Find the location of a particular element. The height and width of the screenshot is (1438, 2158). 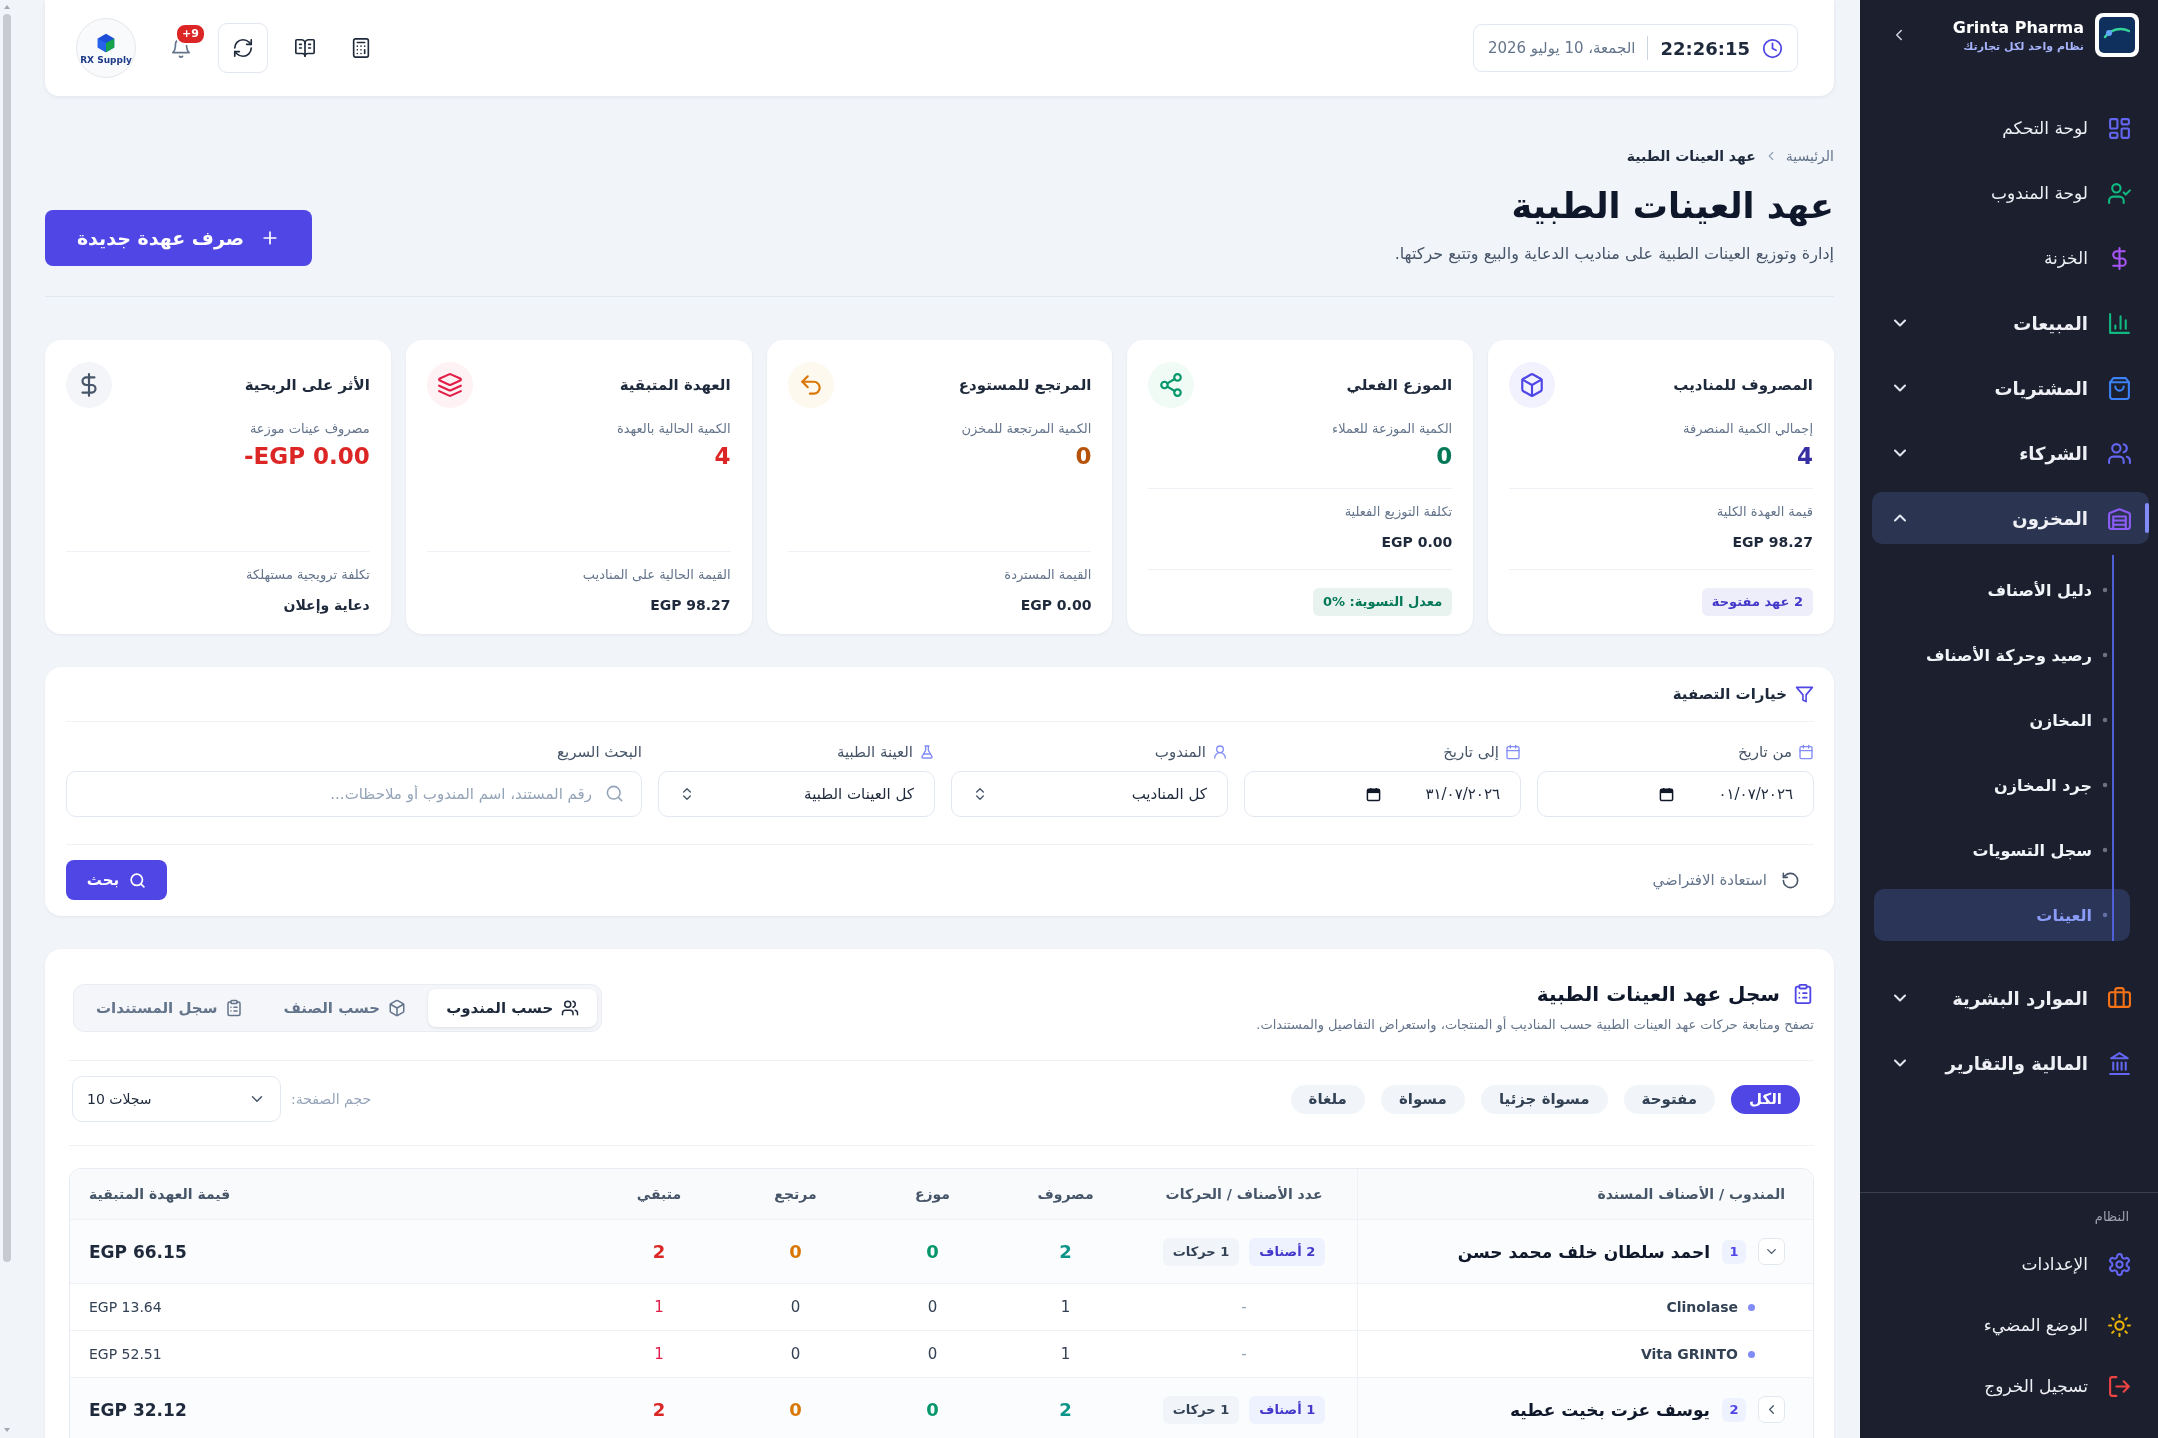

section-title: سجل عهد العينات الطبية is located at coordinates (1658, 994).